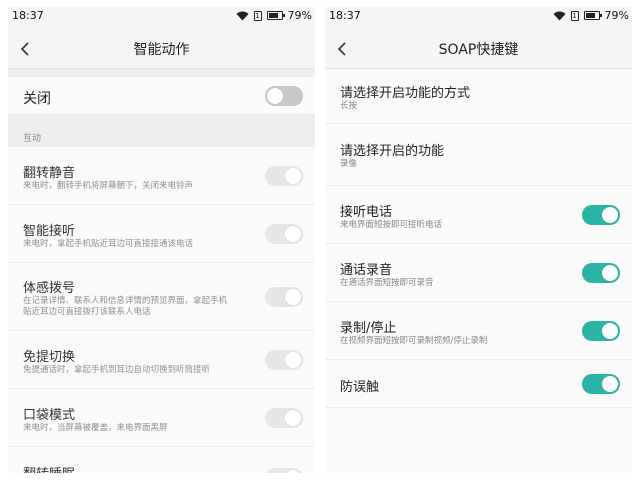  Describe the element at coordinates (37, 99) in the screenshot. I see `master-switch-label: 关闭` at that location.